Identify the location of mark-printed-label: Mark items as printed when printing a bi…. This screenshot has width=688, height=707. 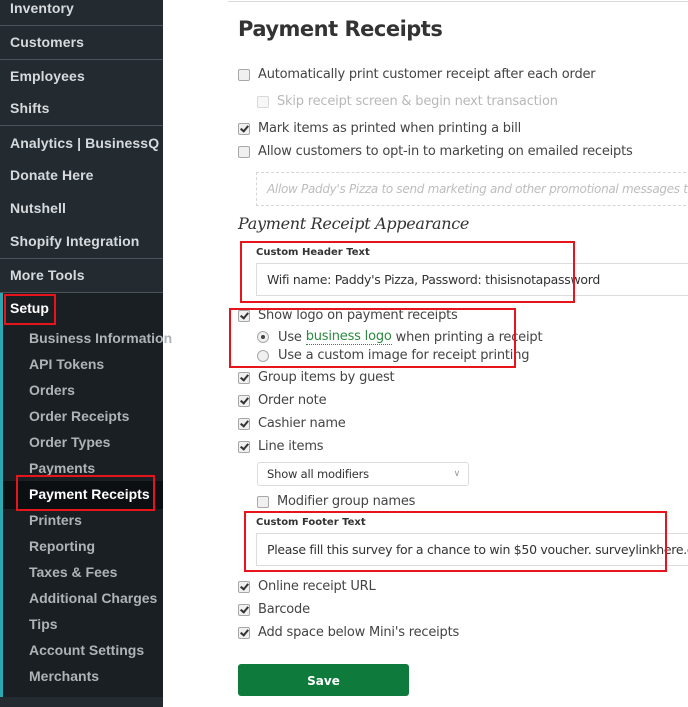
(390, 128).